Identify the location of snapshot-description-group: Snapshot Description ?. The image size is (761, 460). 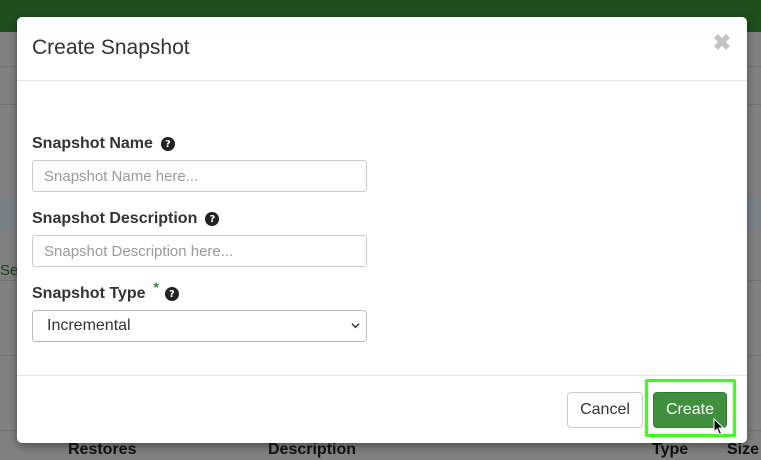
(232, 238).